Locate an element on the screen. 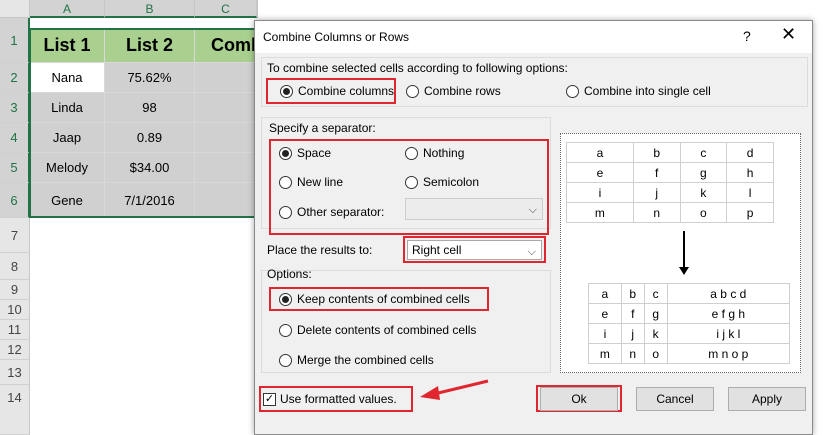  cell-c5 is located at coordinates (226, 168).